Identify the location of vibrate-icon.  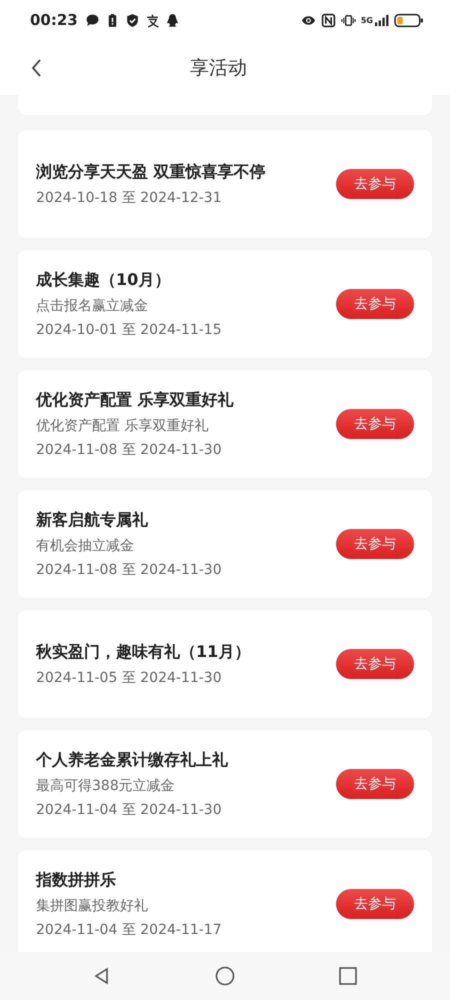
(348, 20).